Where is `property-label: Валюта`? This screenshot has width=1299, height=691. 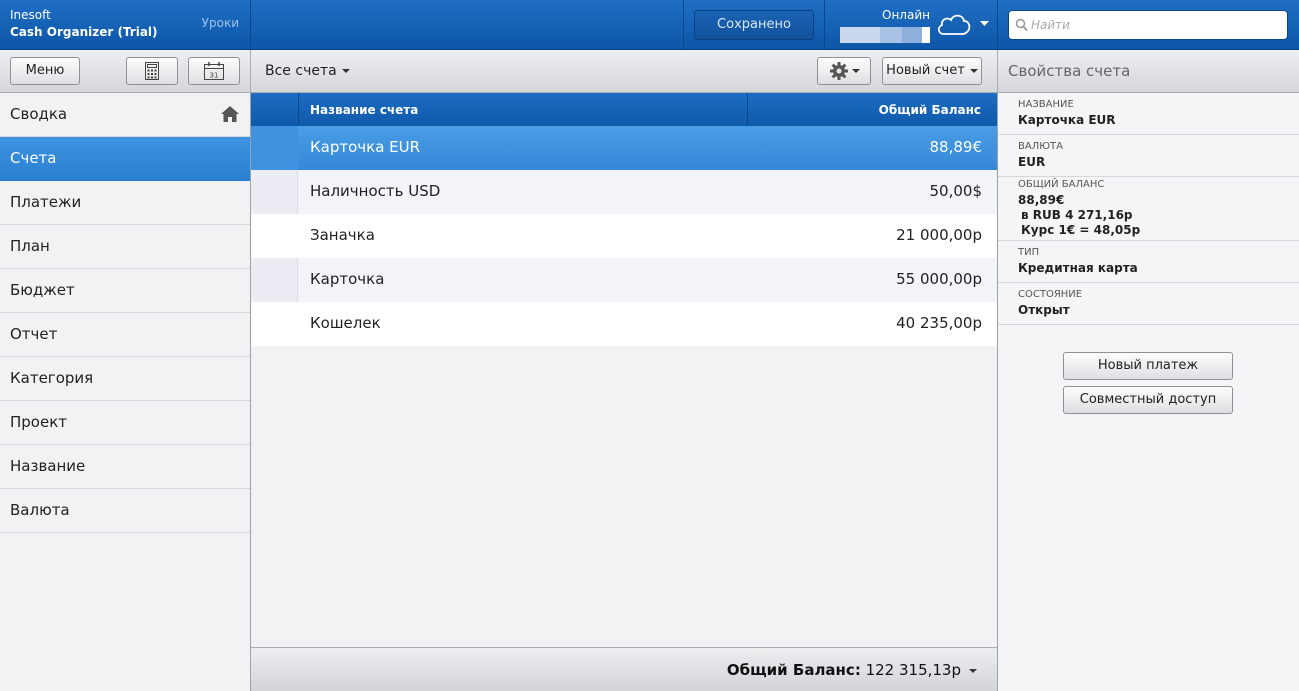
property-label: Валюта is located at coordinates (1040, 146).